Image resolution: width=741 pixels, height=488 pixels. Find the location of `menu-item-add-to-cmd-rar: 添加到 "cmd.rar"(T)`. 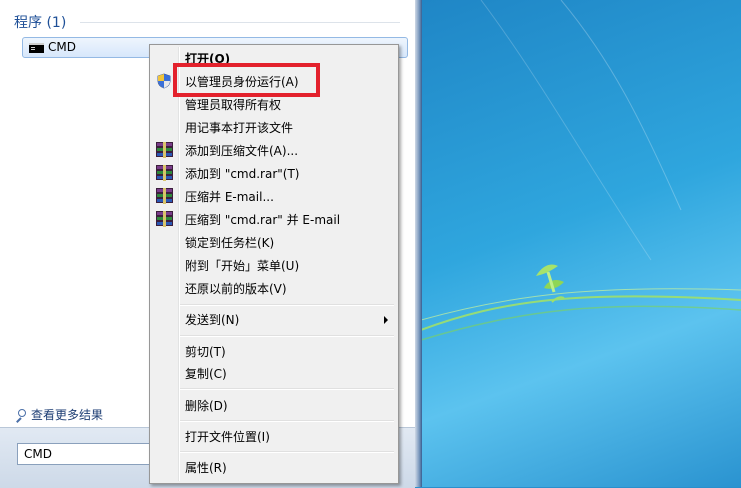

menu-item-add-to-cmd-rar: 添加到 "cmd.rar"(T) is located at coordinates (274, 173).